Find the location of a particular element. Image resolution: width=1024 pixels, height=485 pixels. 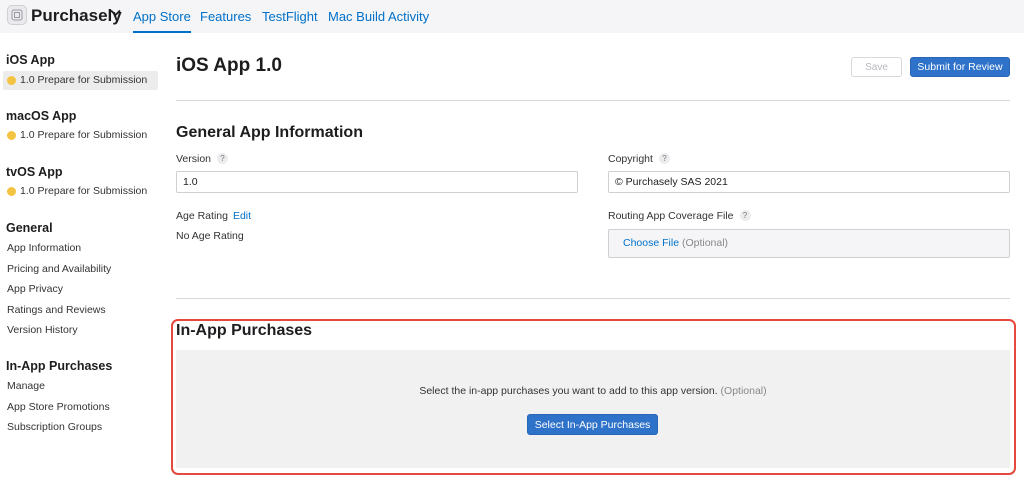

age-rating-edit-link: Edit is located at coordinates (242, 216).